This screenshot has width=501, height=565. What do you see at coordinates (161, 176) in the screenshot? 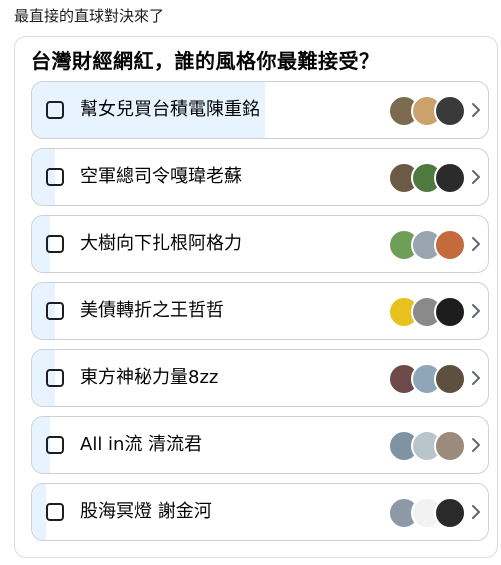
I see `poll-option-label: 空軍總司令嘎瑋老蘇` at bounding box center [161, 176].